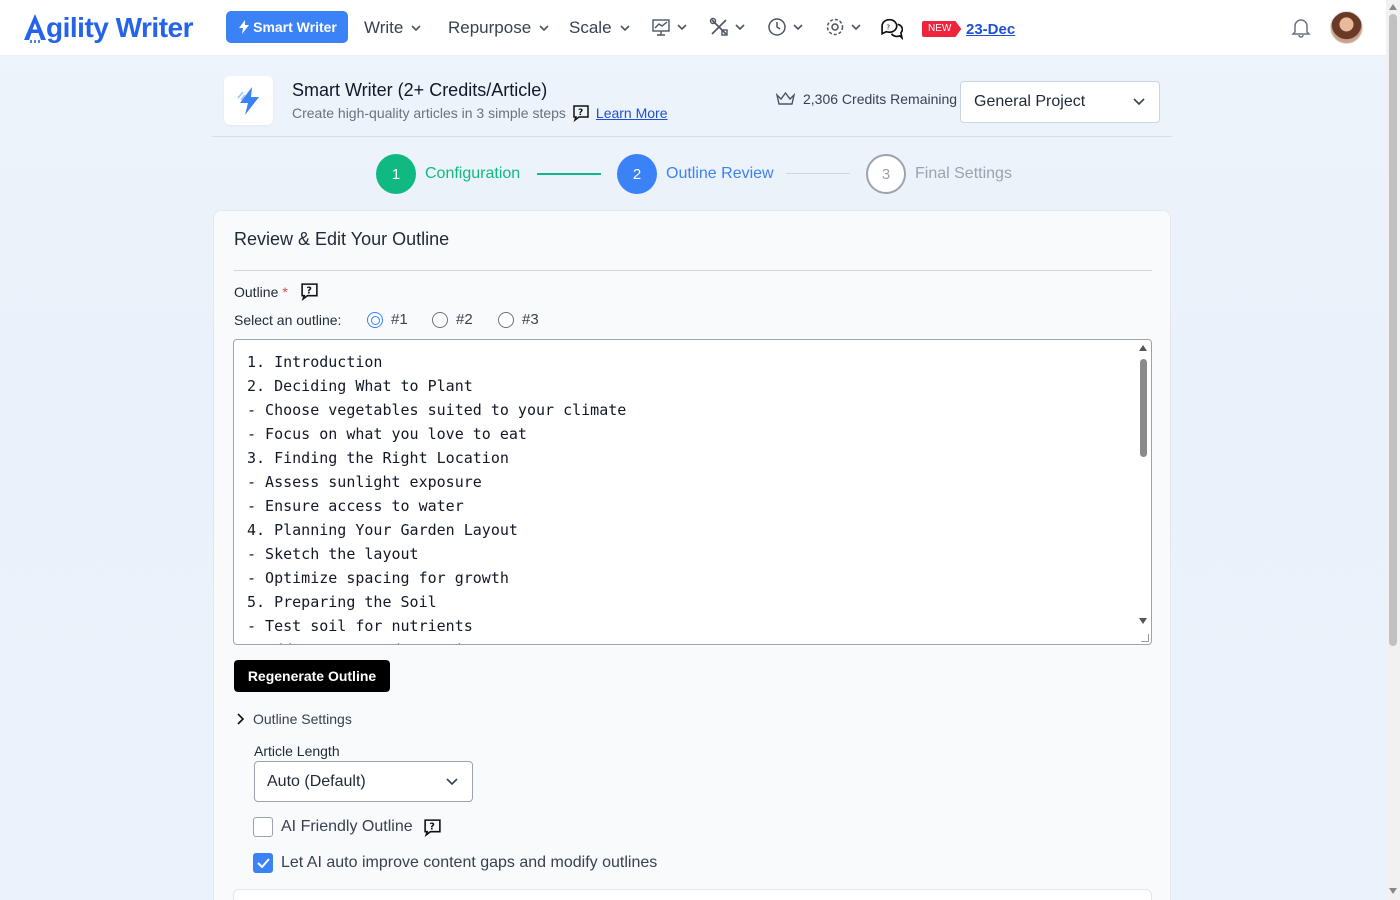 This screenshot has height=900, width=1400. I want to click on nav-write: Write, so click(392, 28).